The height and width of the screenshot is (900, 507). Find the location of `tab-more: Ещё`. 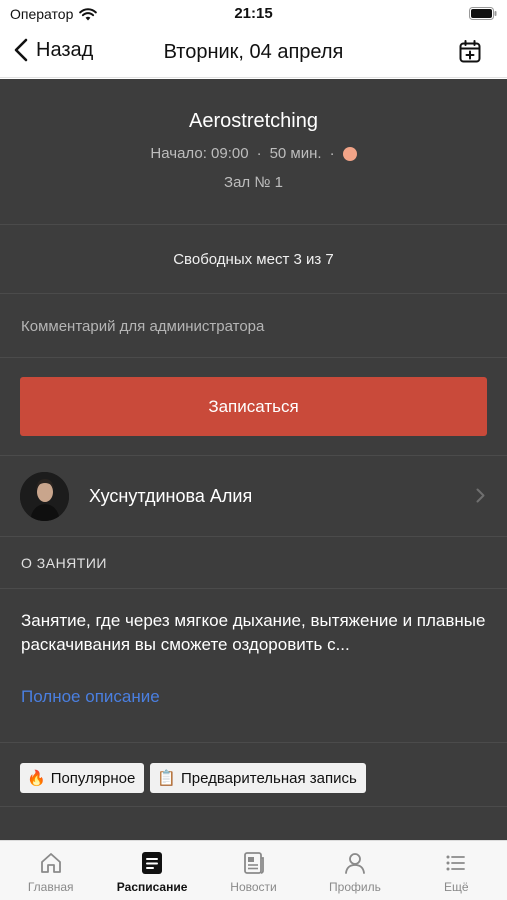

tab-more: Ещё is located at coordinates (456, 870).